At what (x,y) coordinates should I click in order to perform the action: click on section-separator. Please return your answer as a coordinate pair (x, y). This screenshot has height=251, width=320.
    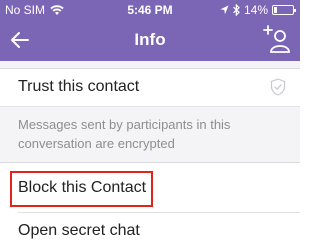
    Looking at the image, I should click on (150, 65).